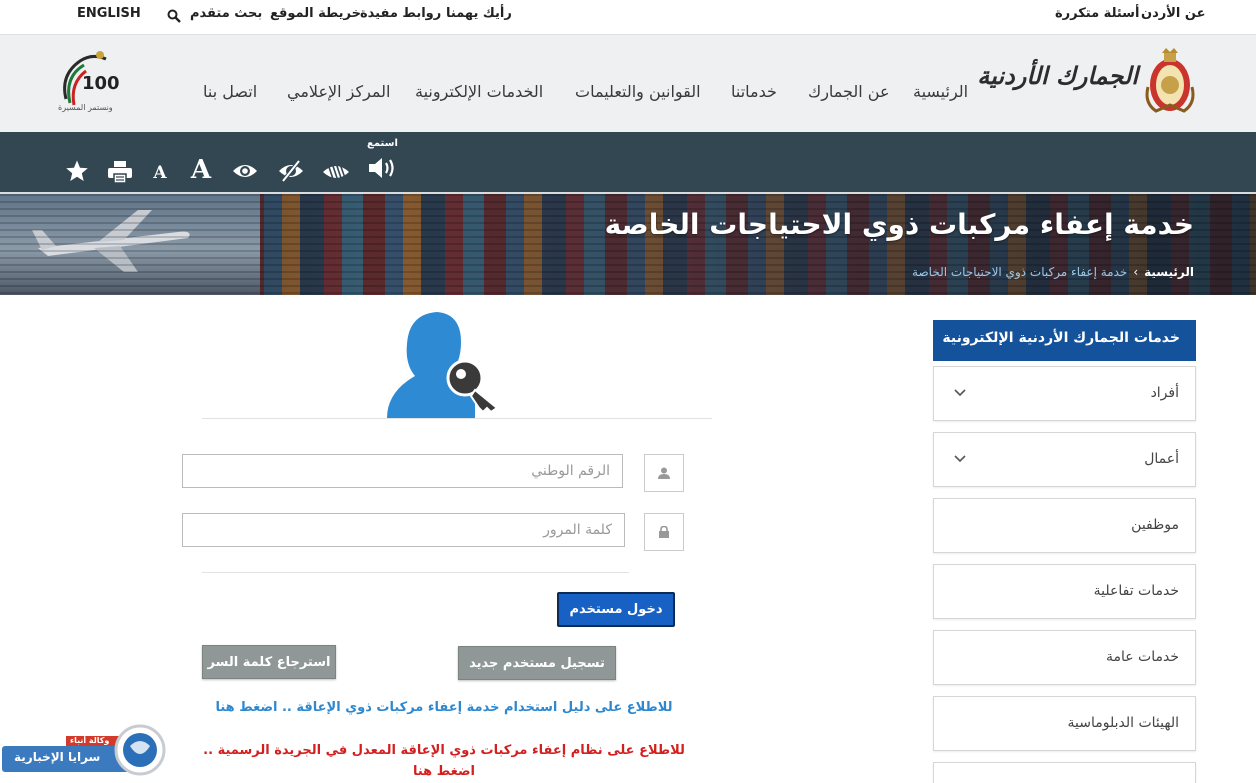  I want to click on speaker-icon, so click(381, 168).